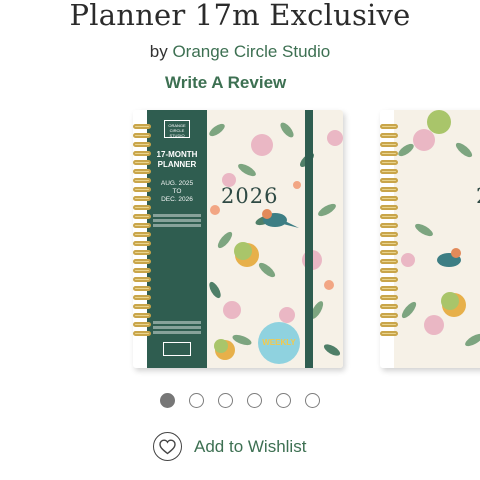  What do you see at coordinates (251, 51) in the screenshot?
I see `author-link: Orange Circle Studio` at bounding box center [251, 51].